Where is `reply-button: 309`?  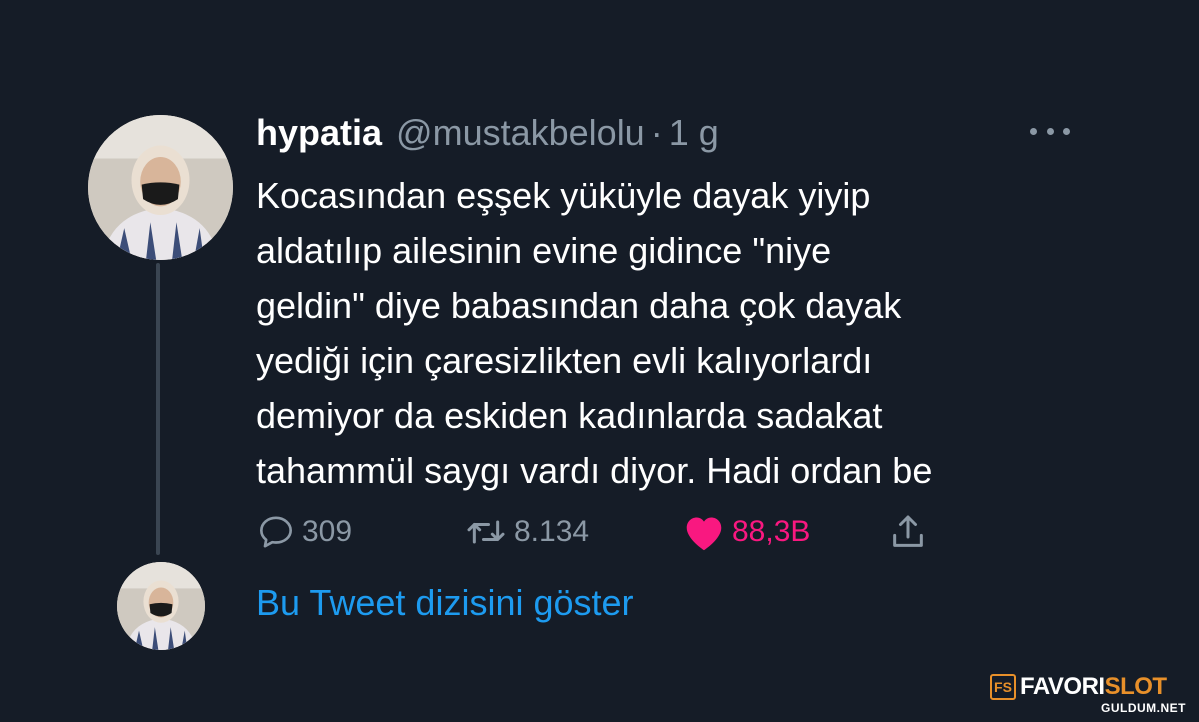
reply-button: 309 is located at coordinates (304, 532).